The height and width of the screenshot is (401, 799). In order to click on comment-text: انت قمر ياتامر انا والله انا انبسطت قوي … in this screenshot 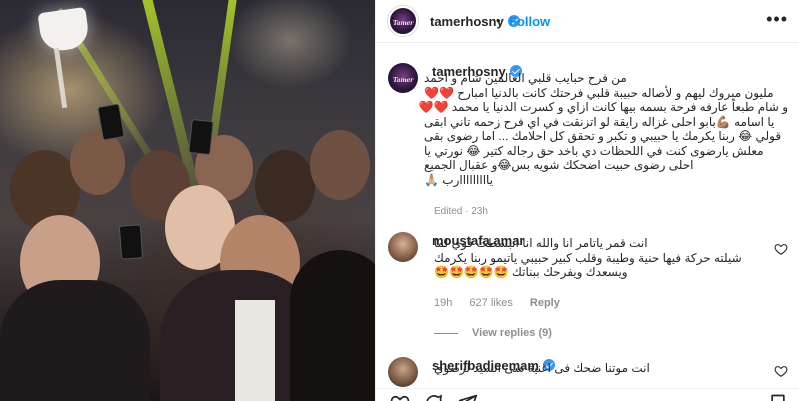, I will do `click(604, 258)`.